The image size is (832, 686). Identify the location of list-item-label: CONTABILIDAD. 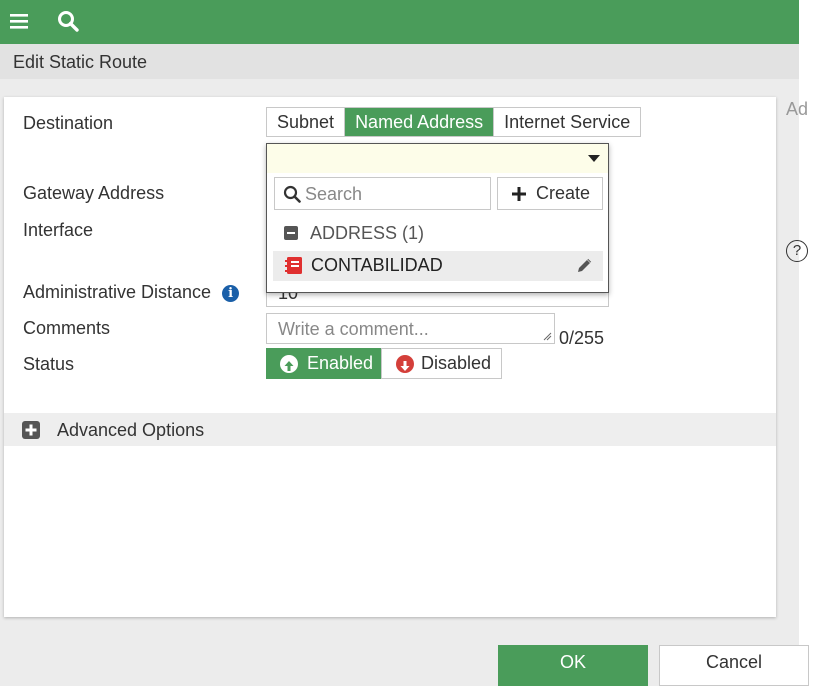
(377, 265).